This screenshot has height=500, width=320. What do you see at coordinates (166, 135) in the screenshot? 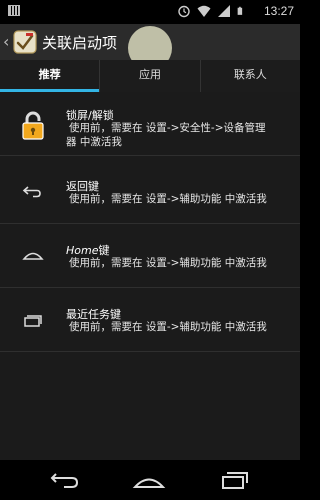
I see `item-description: 使用前，需要在 设置->安全性->设备管理 器 中激活我` at bounding box center [166, 135].